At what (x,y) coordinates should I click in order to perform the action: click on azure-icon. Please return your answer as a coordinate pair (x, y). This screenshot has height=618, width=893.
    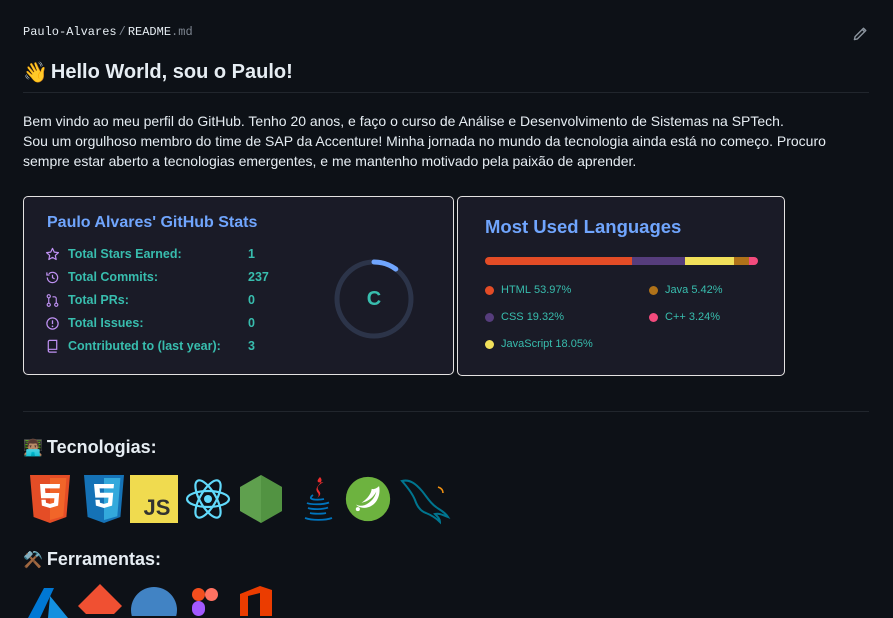
    Looking at the image, I should click on (48, 603).